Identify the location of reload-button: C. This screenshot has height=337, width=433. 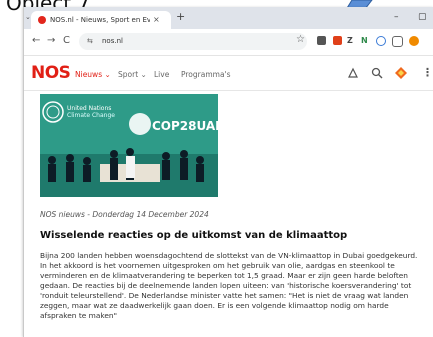
(66, 40).